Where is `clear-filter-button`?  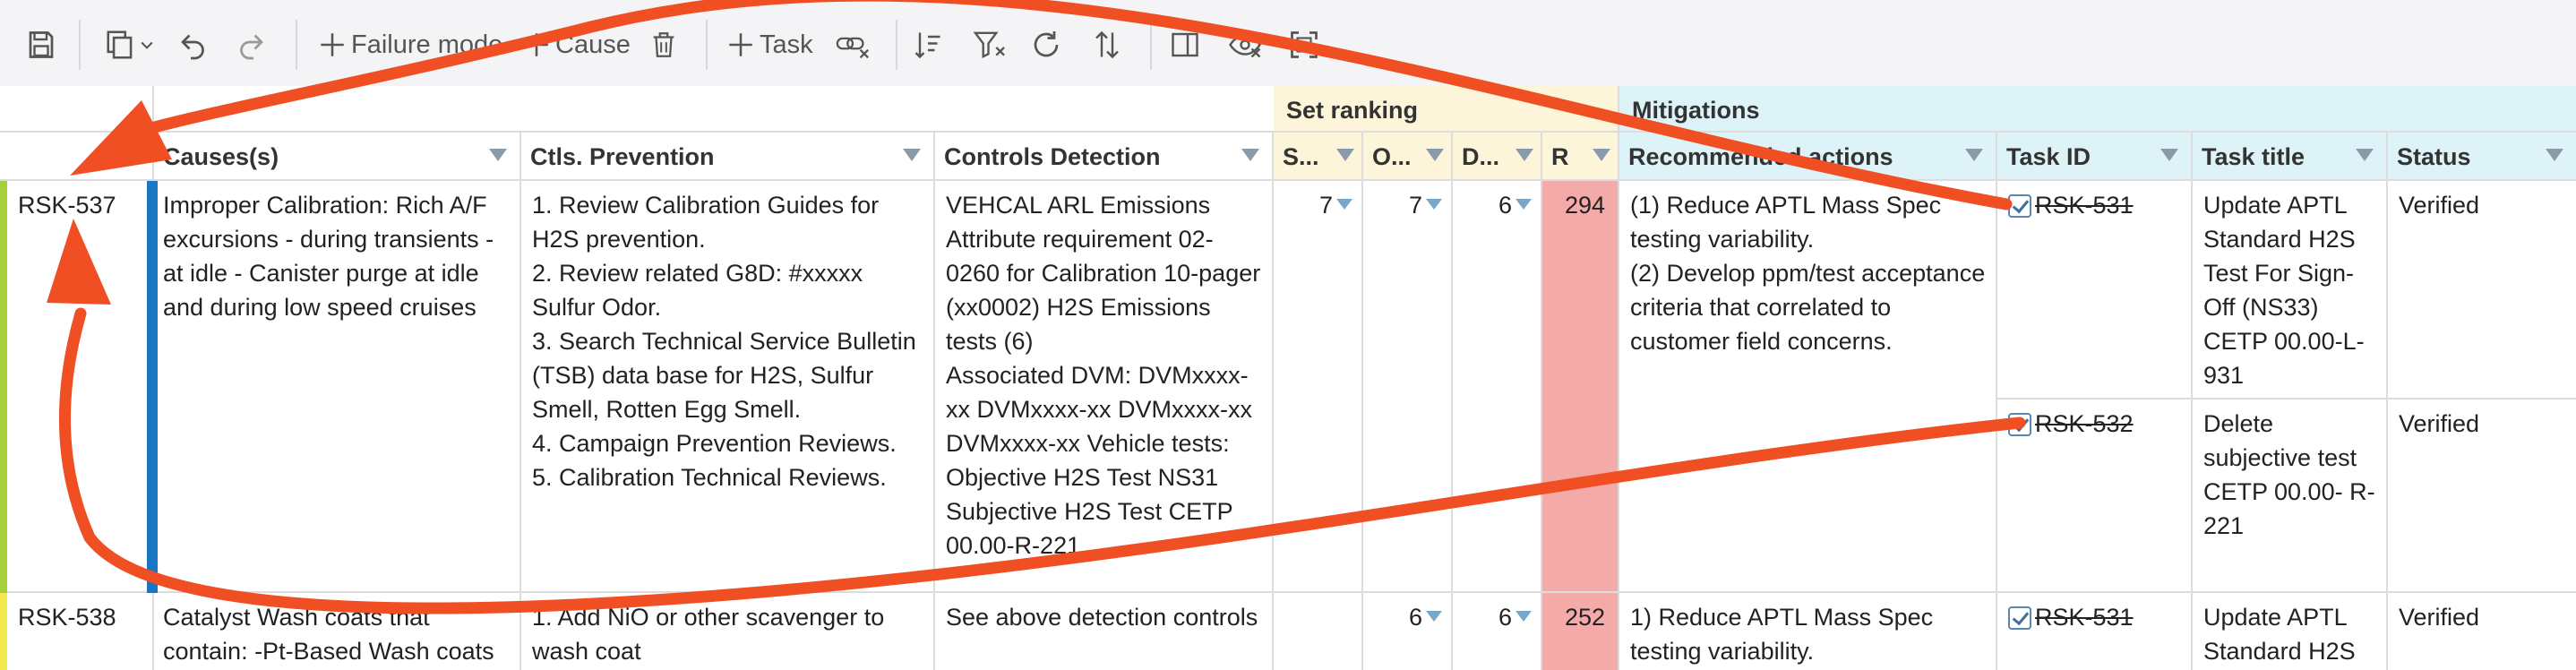
clear-filter-button is located at coordinates (990, 44).